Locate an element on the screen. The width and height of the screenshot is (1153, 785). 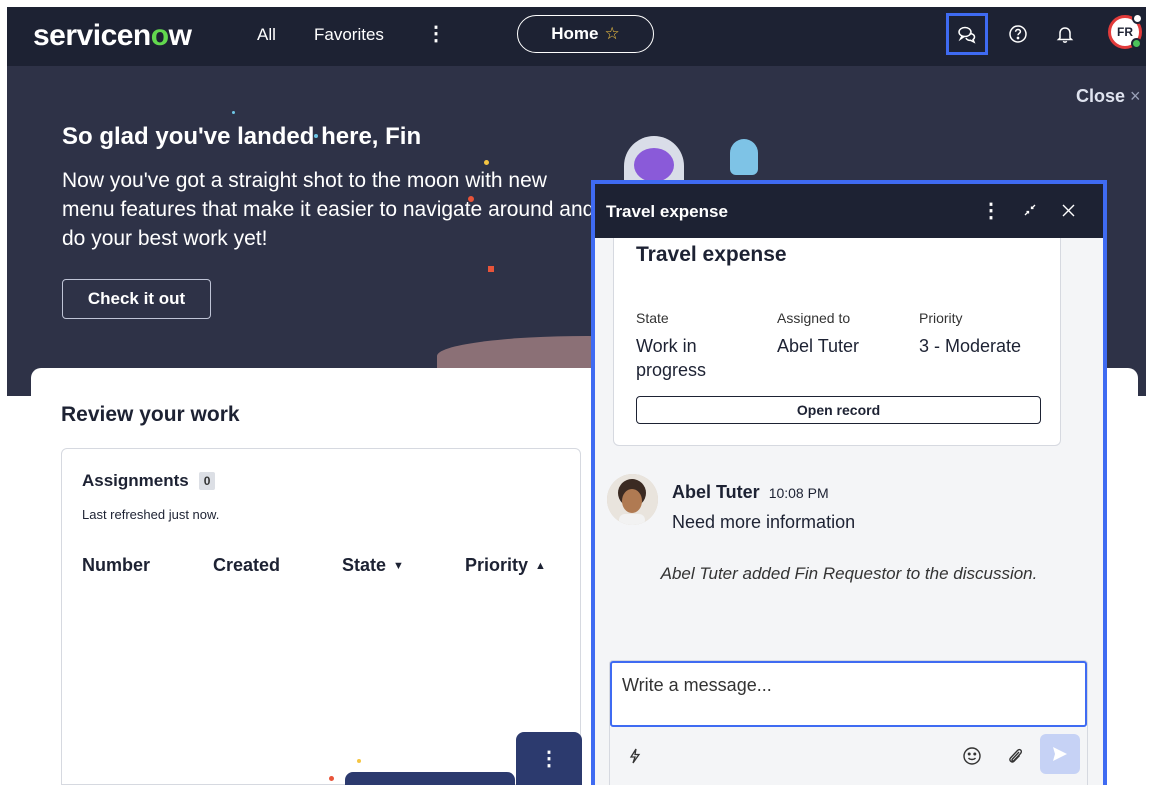
emoji-button is located at coordinates (972, 756).